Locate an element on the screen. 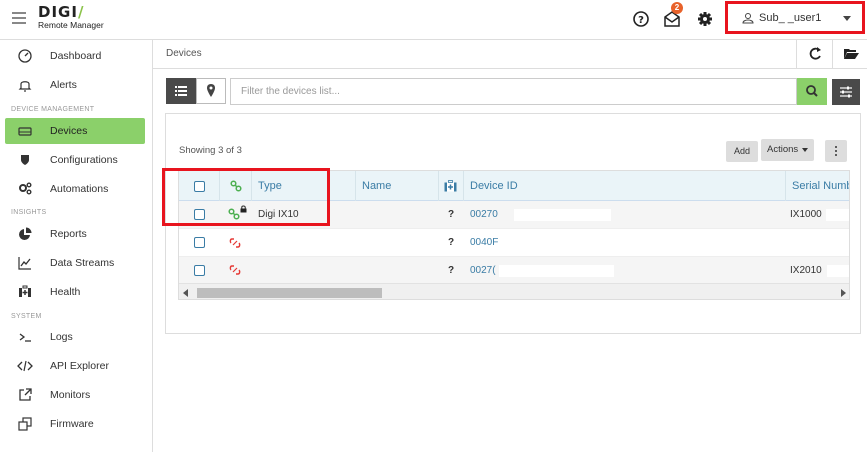 This screenshot has height=452, width=867. actions-button: Actions is located at coordinates (787, 150).